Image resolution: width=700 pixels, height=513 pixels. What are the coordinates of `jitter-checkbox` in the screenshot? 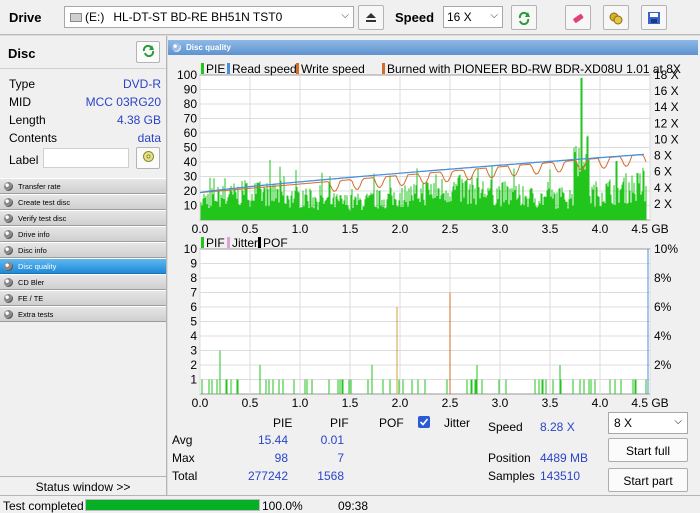 It's located at (424, 422).